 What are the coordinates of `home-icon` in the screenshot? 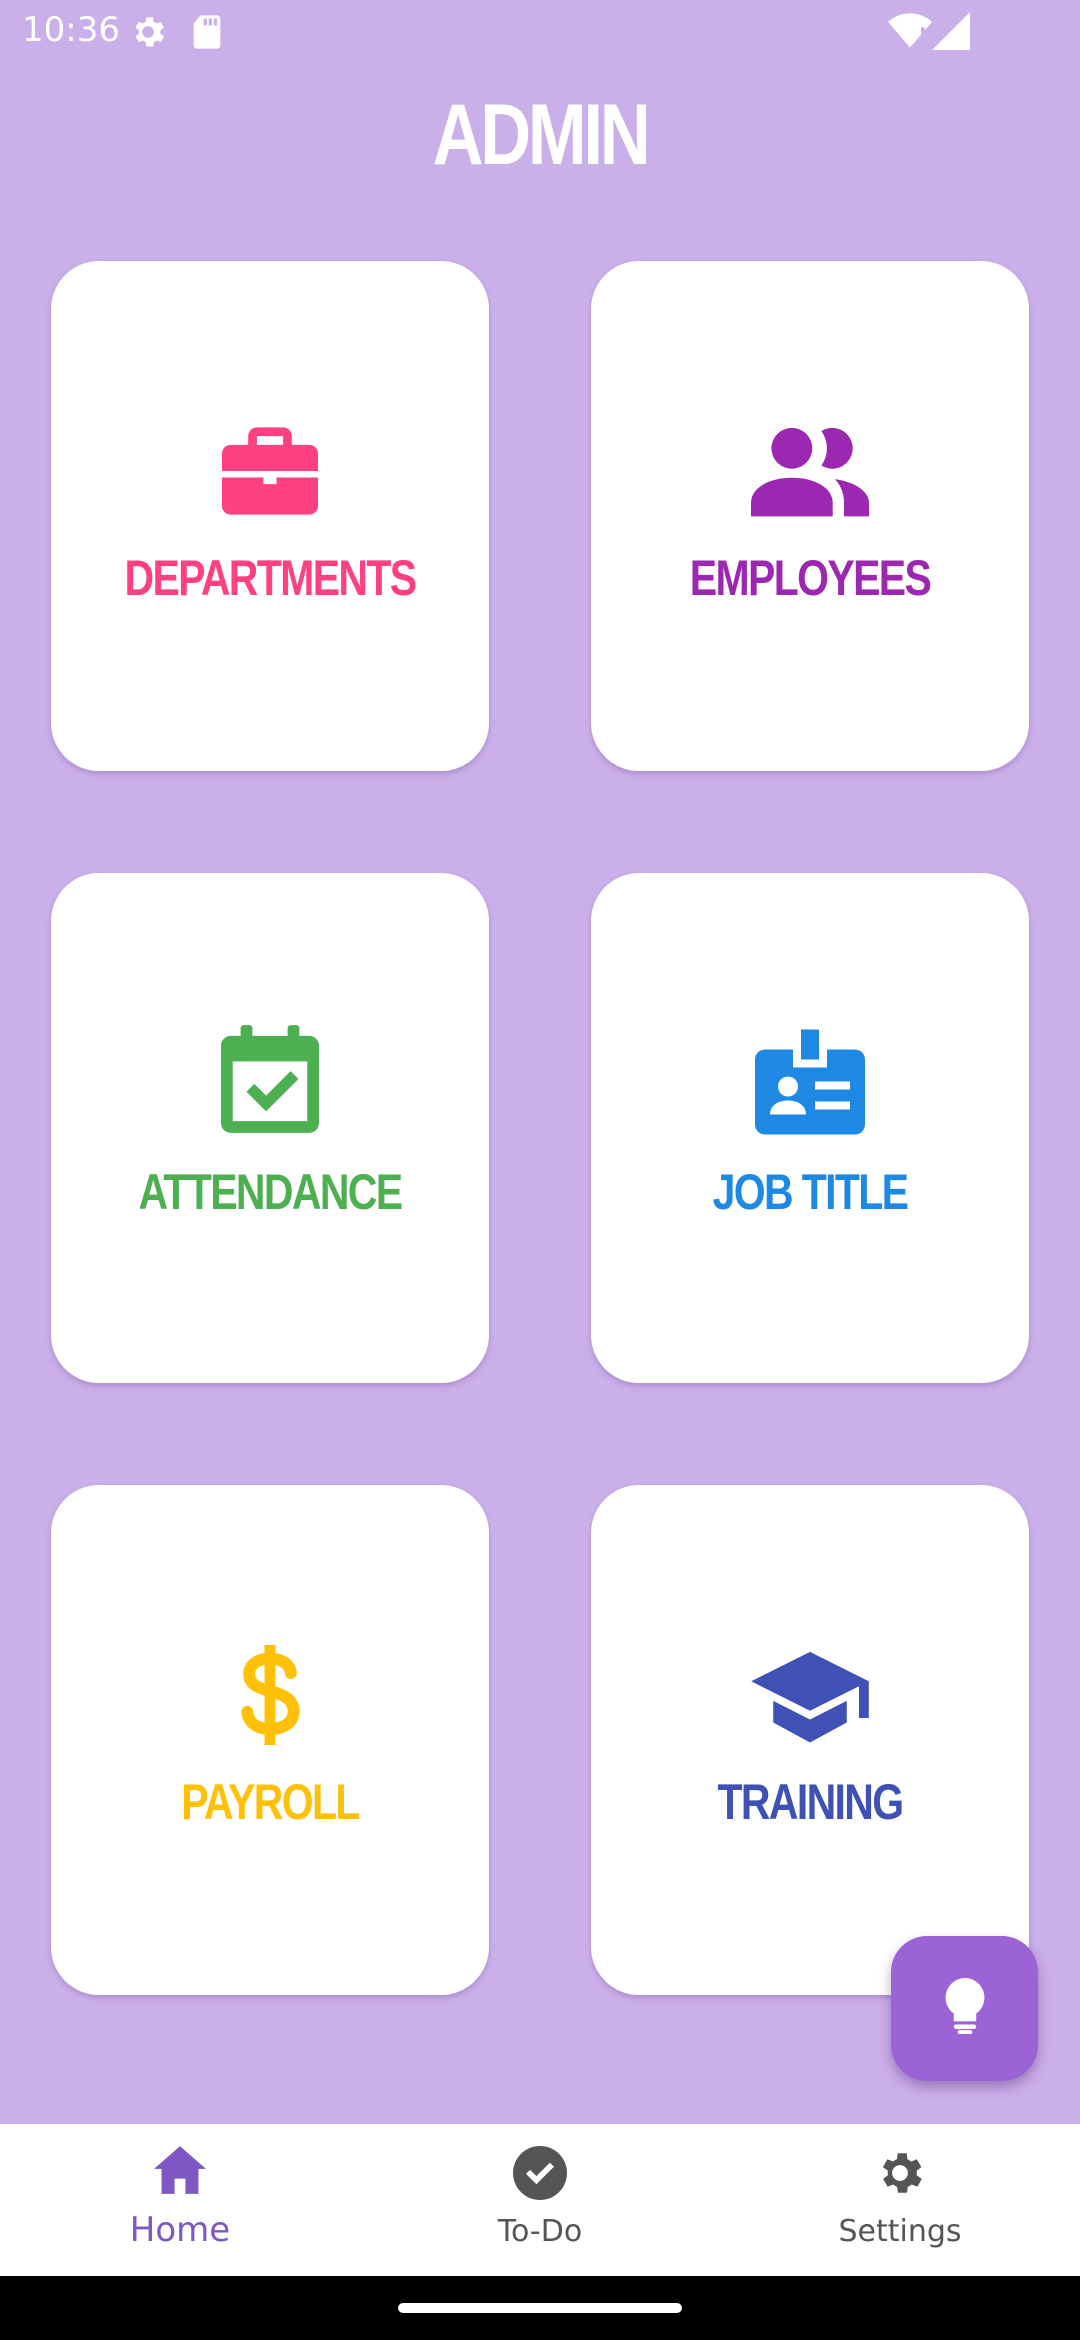 It's located at (180, 2170).